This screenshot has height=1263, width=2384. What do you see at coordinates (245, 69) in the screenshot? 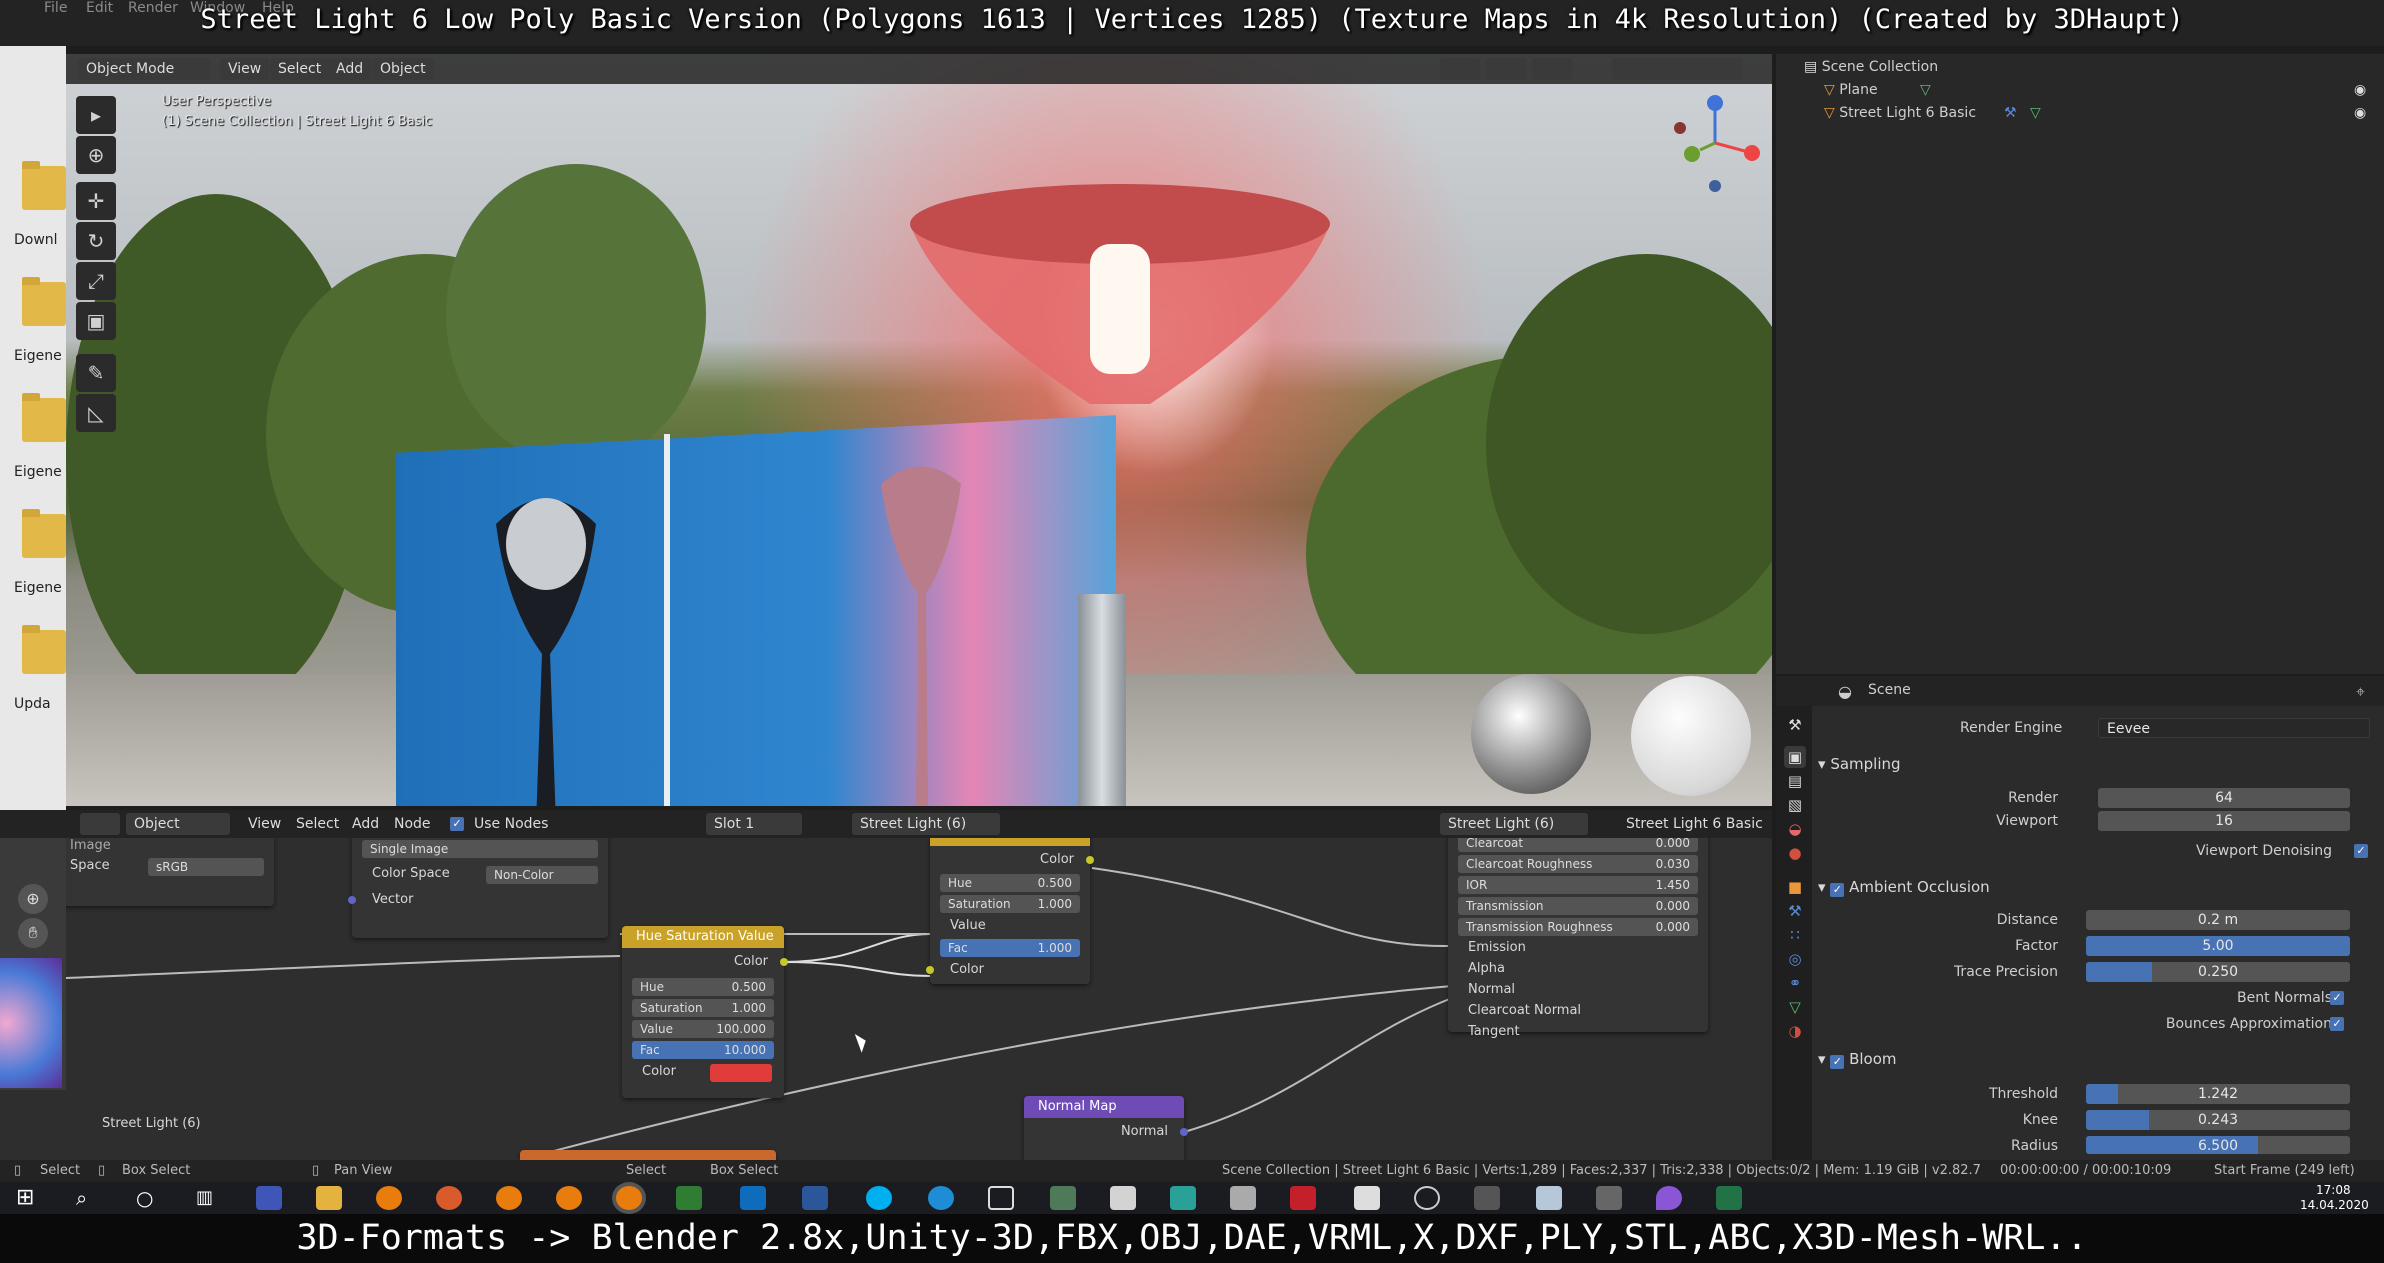
I see `viewport-menu-view: View` at bounding box center [245, 69].